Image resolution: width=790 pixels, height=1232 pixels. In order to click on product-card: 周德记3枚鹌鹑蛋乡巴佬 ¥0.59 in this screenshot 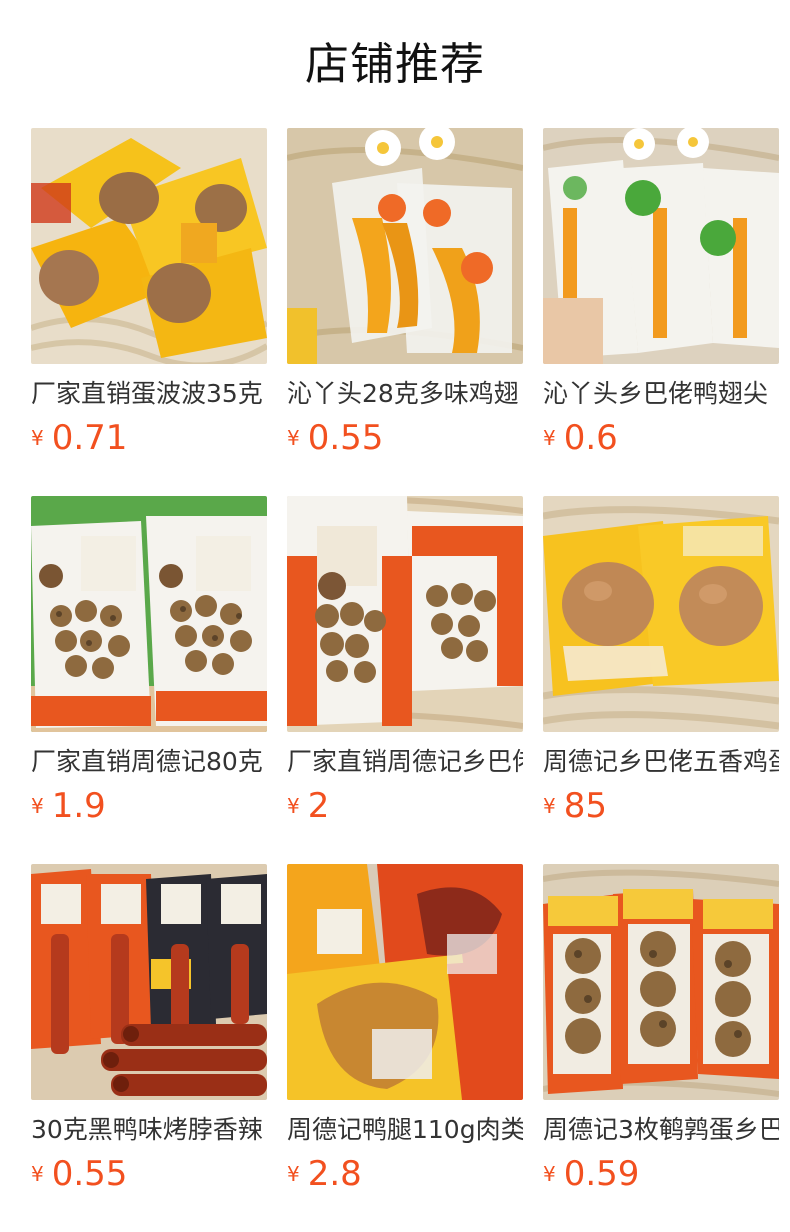, I will do `click(661, 1048)`.